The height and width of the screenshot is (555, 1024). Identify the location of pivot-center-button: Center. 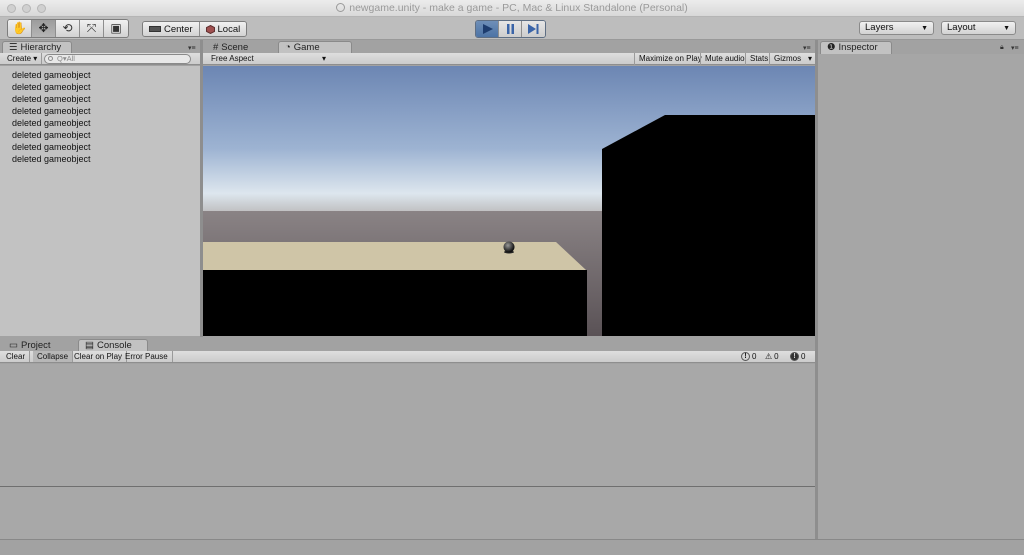
(171, 29).